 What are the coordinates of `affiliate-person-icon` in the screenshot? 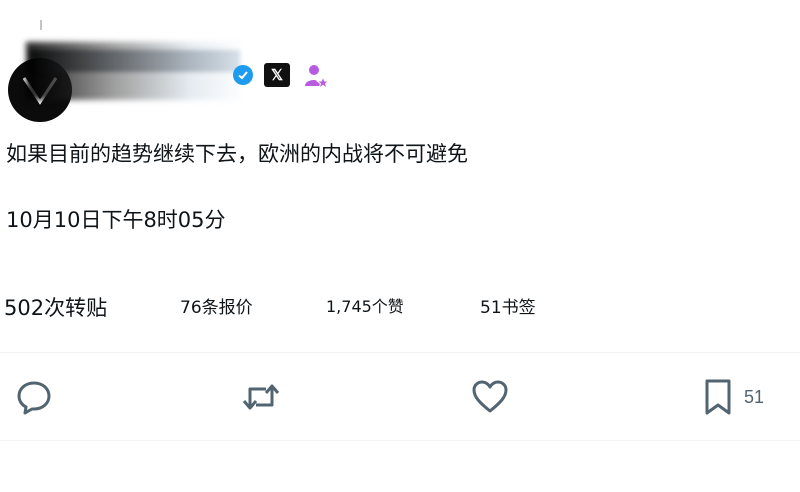 It's located at (316, 76).